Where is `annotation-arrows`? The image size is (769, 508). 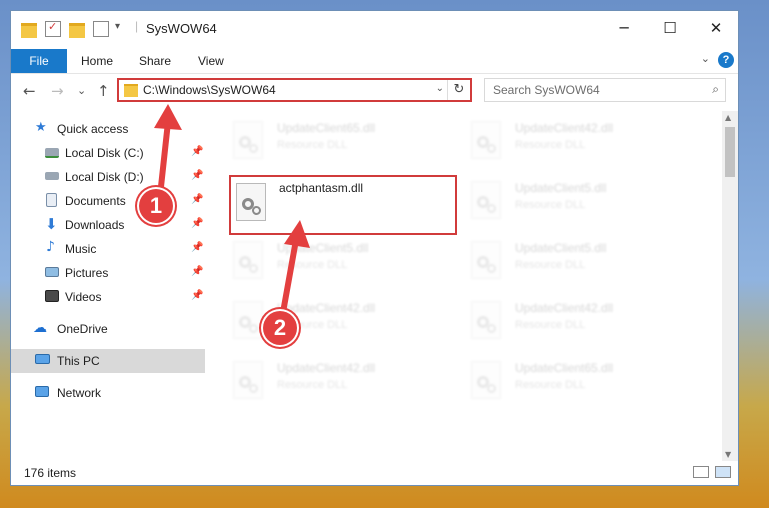
annotation-arrows is located at coordinates (232, 212).